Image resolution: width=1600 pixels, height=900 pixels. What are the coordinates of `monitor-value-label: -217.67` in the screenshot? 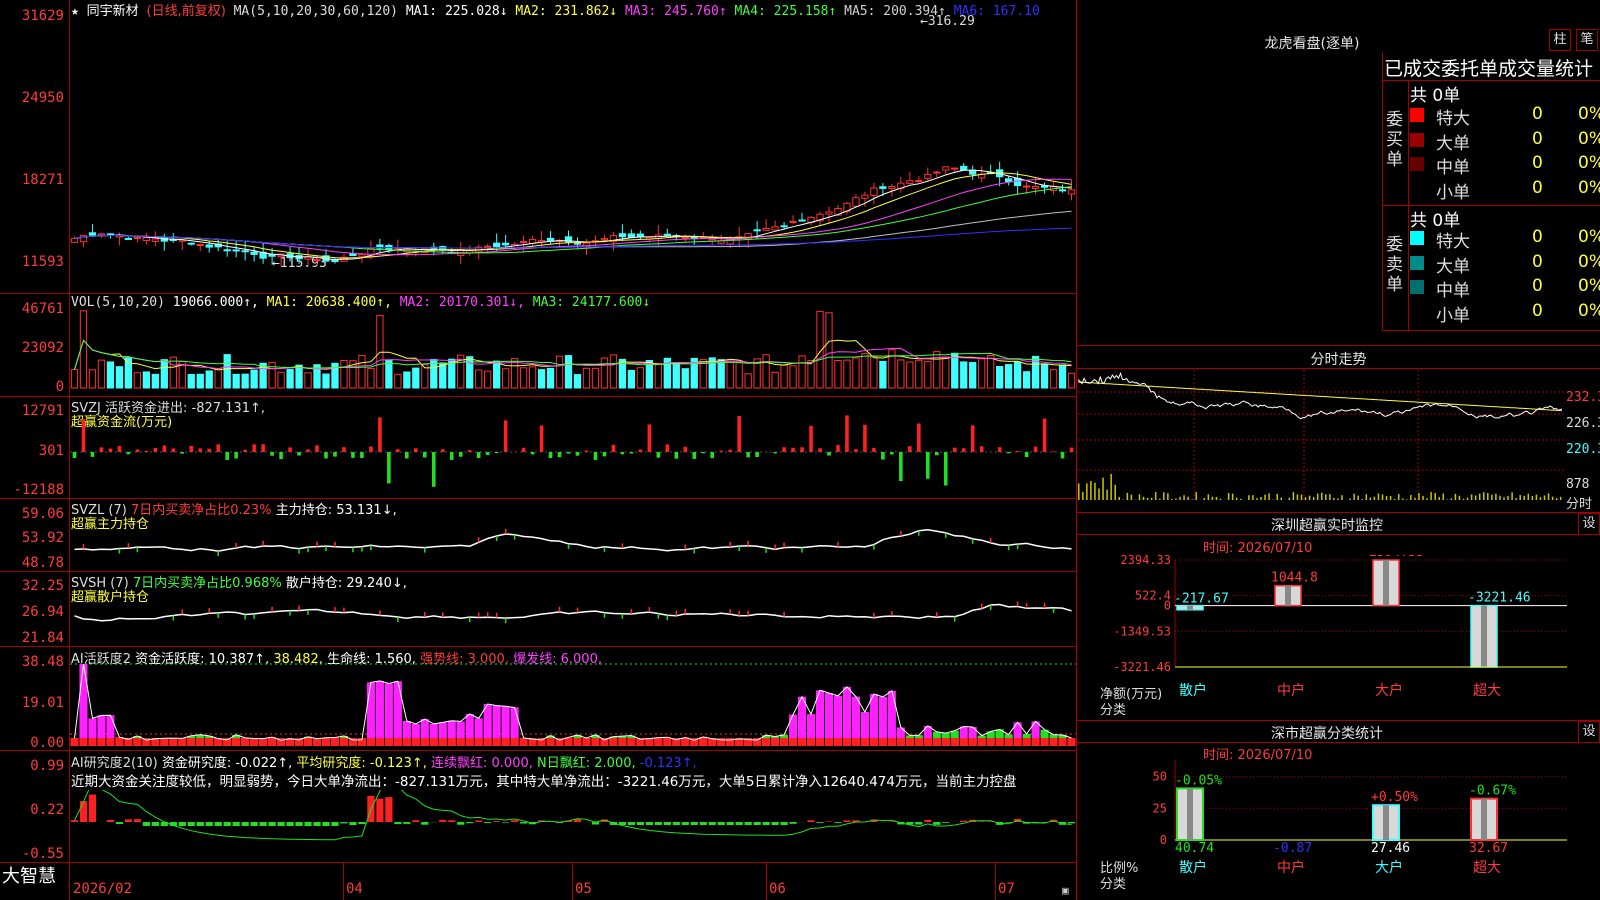 It's located at (1201, 599).